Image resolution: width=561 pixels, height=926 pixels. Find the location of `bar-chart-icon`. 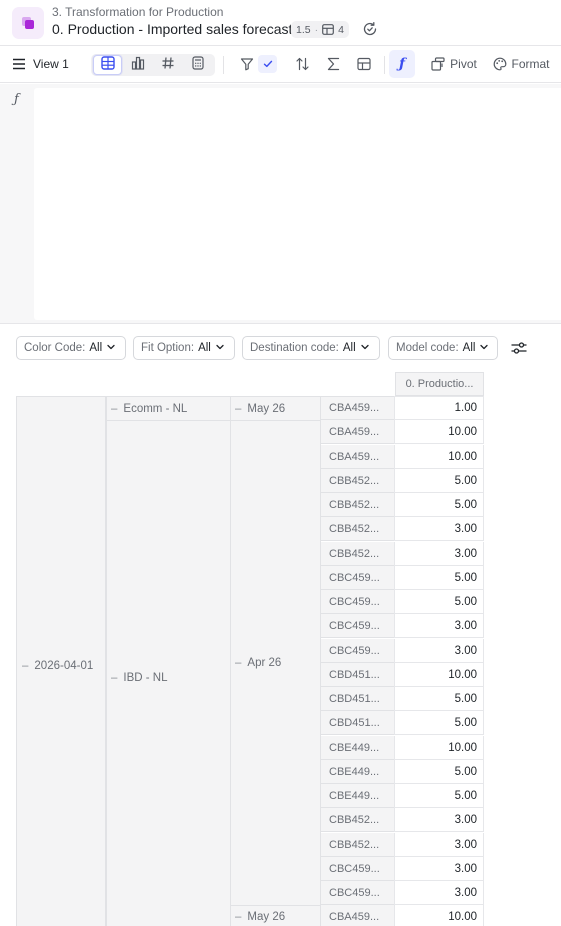

bar-chart-icon is located at coordinates (138, 65).